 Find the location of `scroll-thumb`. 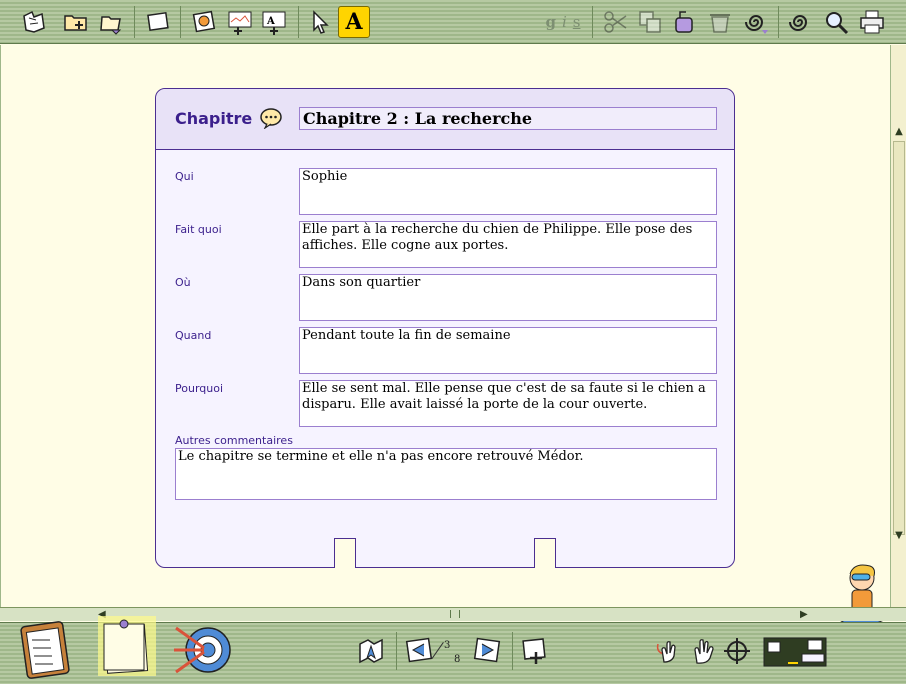

scroll-thumb is located at coordinates (455, 614).